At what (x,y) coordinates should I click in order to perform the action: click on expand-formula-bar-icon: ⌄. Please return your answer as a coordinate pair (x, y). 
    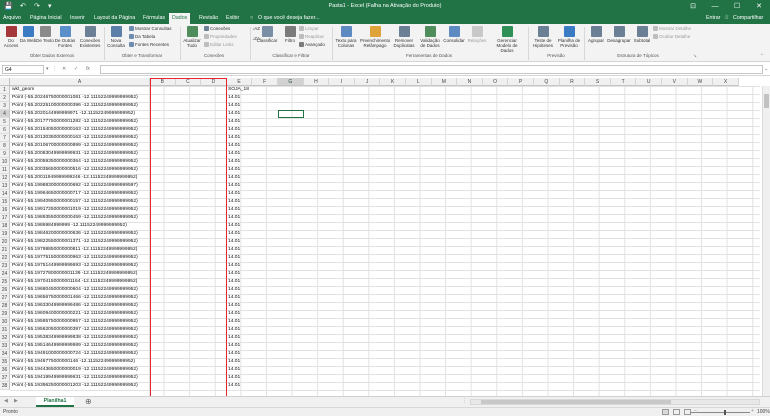
    Looking at the image, I should click on (766, 69).